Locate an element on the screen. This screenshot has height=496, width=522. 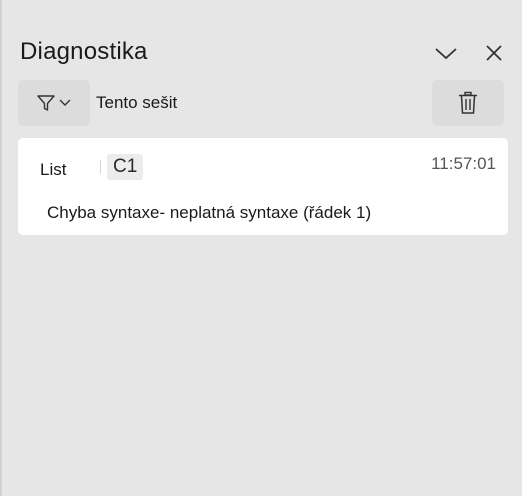
divider is located at coordinates (100, 167).